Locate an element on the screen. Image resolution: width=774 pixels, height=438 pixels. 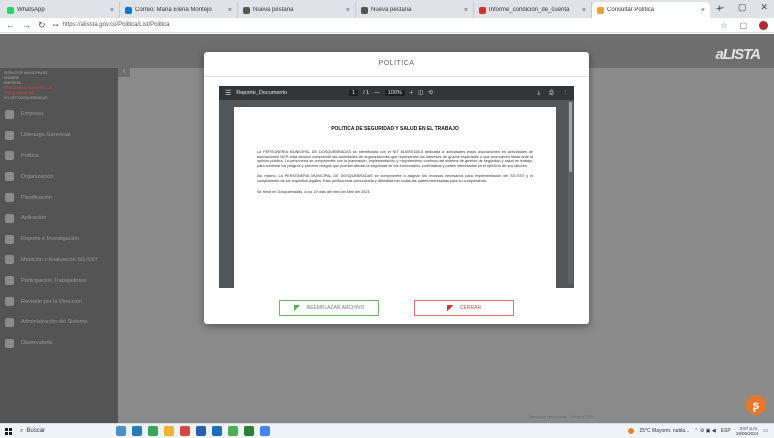
browser-tab: Consultar Política × is located at coordinates (651, 10).